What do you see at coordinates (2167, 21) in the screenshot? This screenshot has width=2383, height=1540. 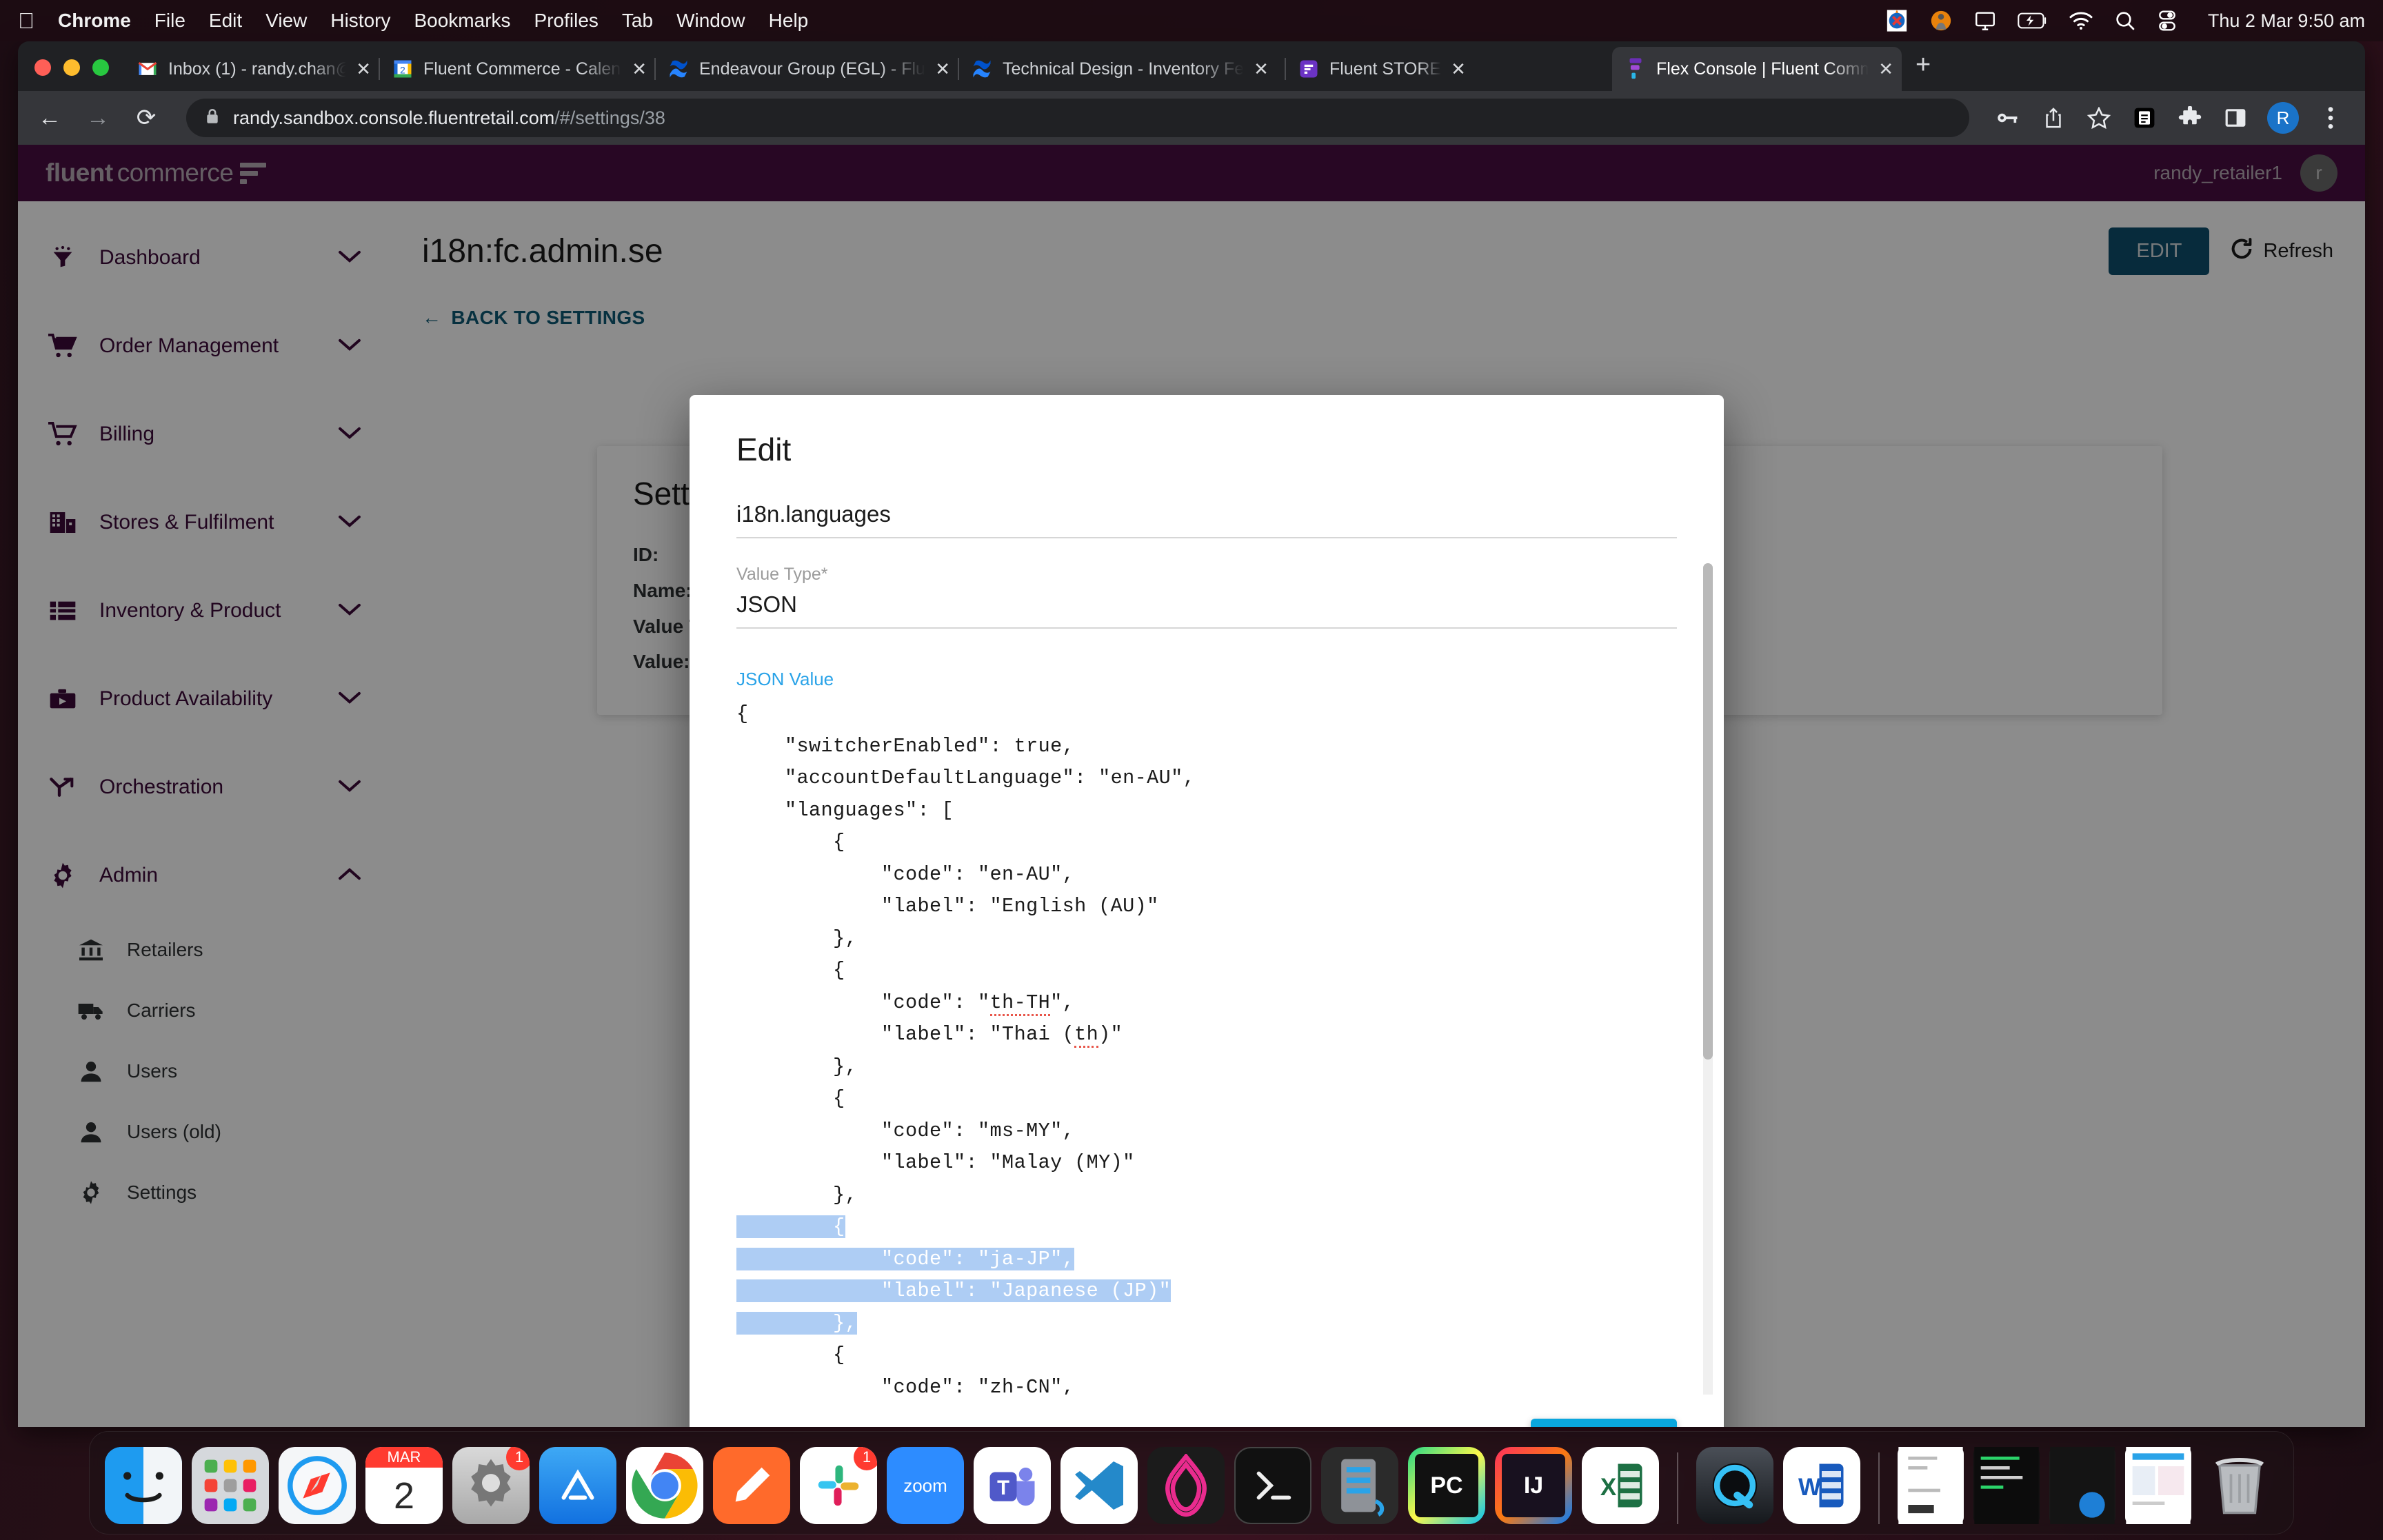 I see `control-center-icon` at bounding box center [2167, 21].